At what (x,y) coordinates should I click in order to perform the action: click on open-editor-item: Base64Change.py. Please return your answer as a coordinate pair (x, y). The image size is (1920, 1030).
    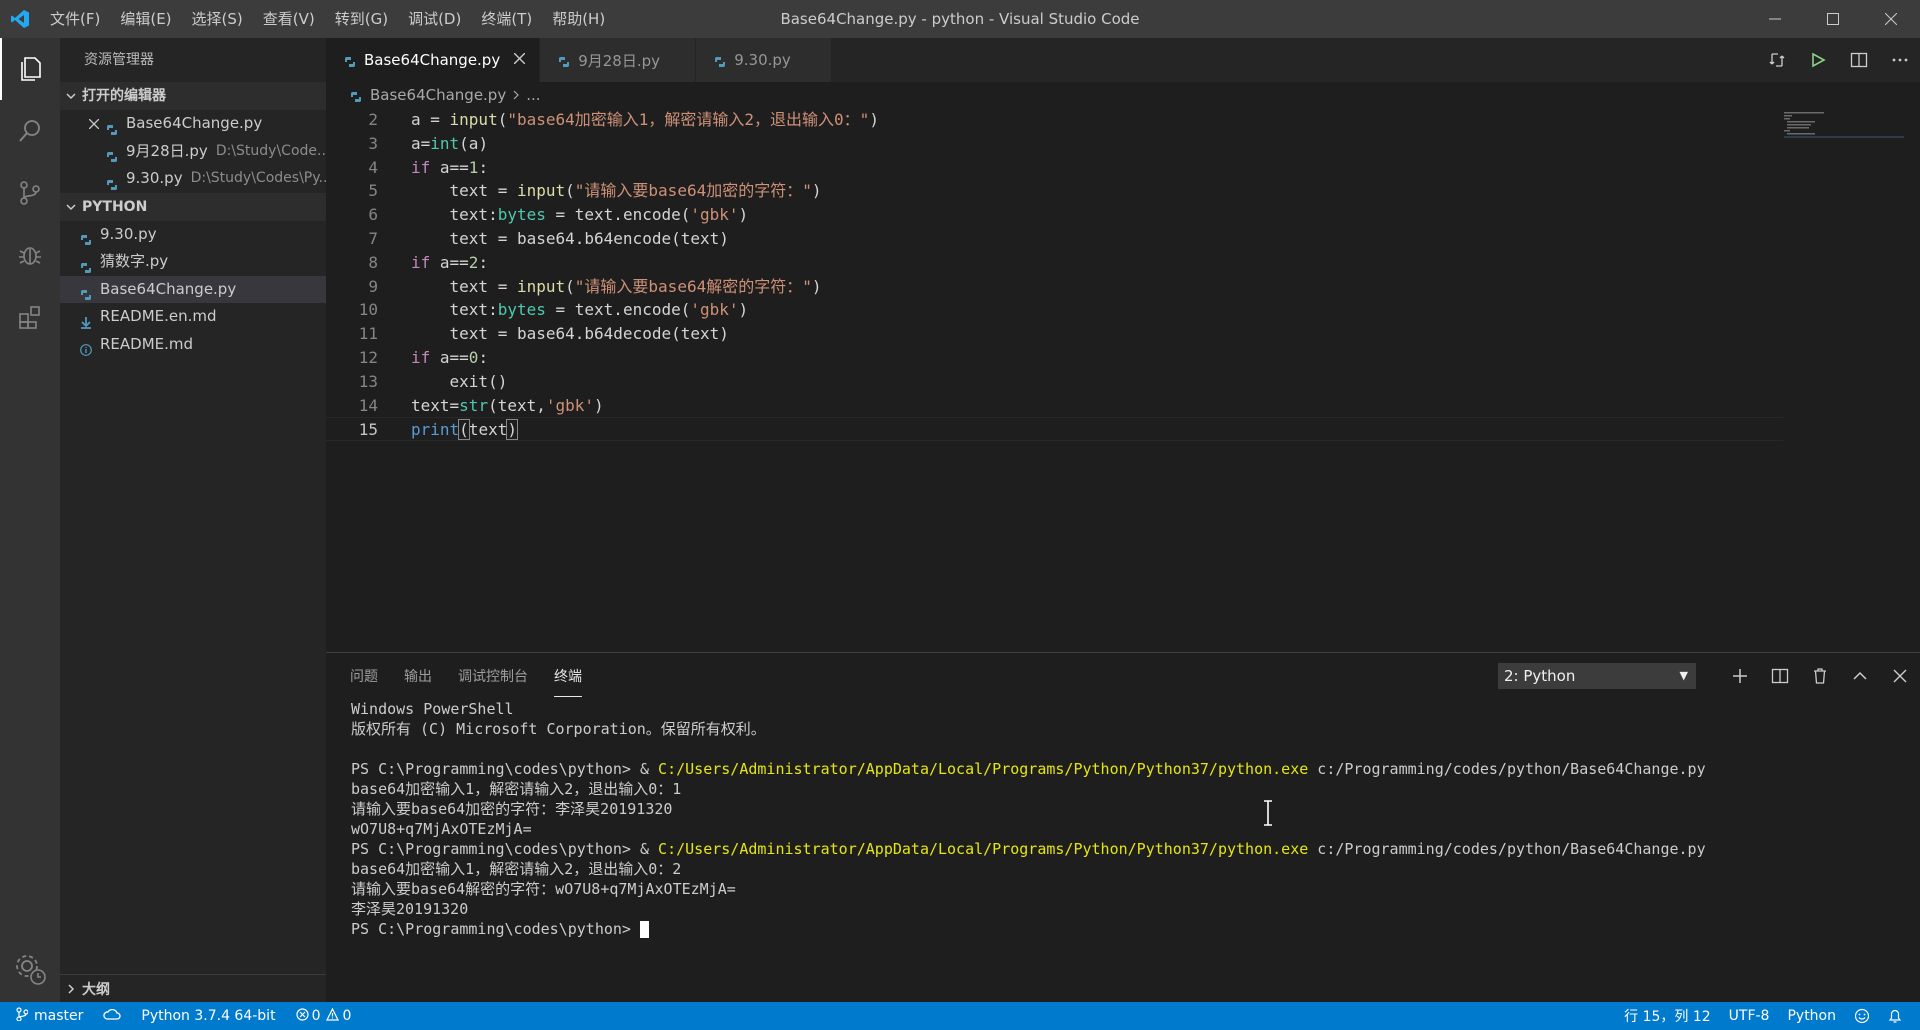
    Looking at the image, I should click on (193, 124).